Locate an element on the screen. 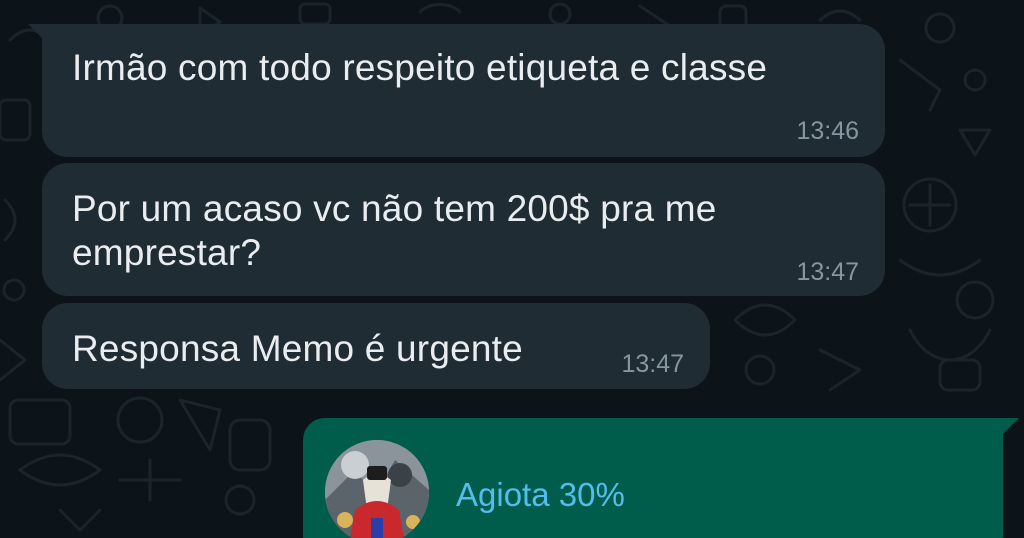 The image size is (1024, 538). avatar-image is located at coordinates (377, 489).